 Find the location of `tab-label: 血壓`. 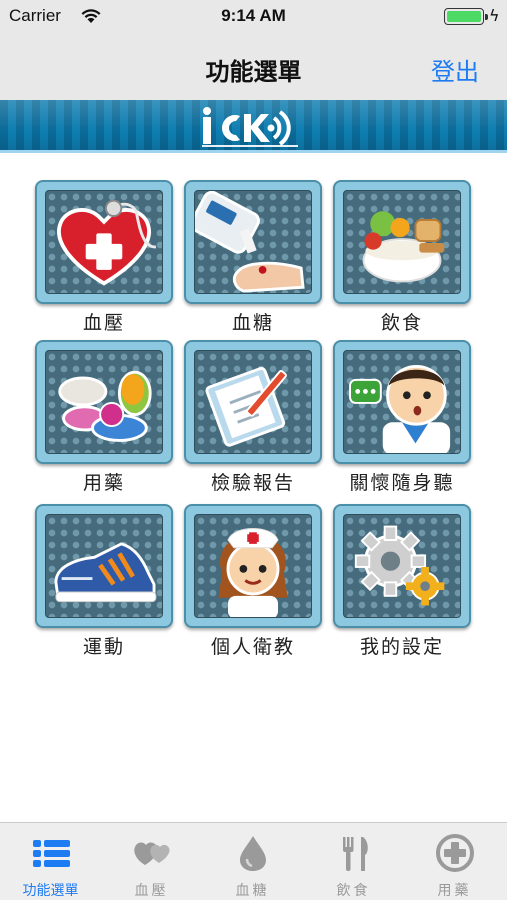

tab-label: 血壓 is located at coordinates (151, 891).